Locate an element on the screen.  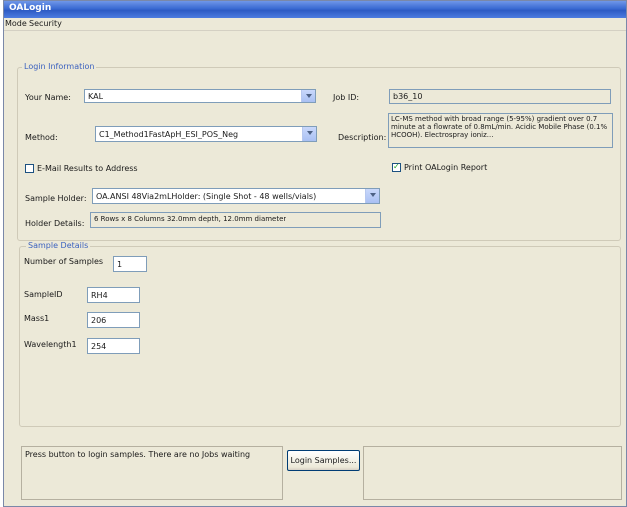
print-report-checkbox is located at coordinates (396, 167).